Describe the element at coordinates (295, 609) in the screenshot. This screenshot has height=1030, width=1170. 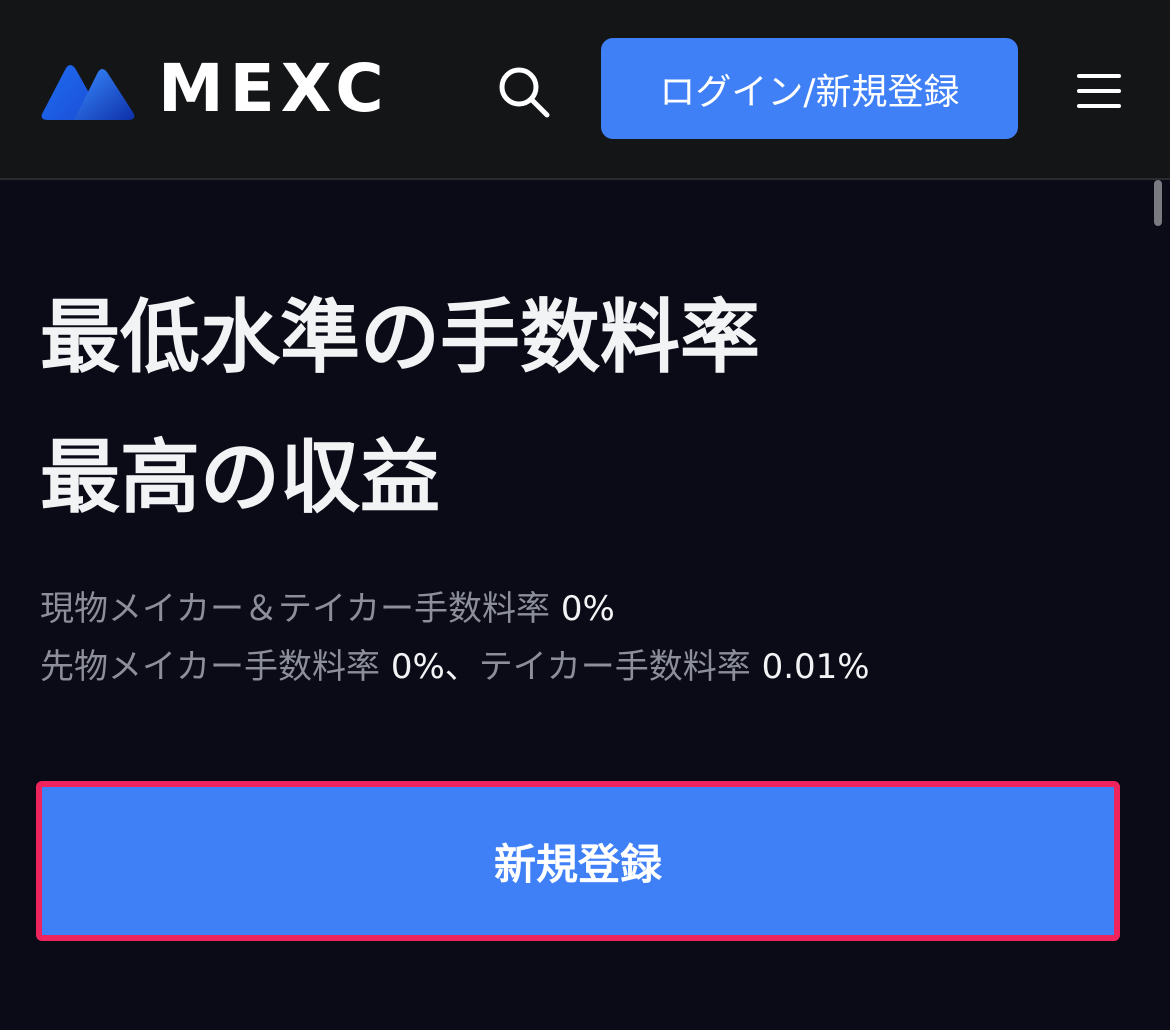
I see `spot-fee-label: 現物メイカー＆テイカー手数料率` at that location.